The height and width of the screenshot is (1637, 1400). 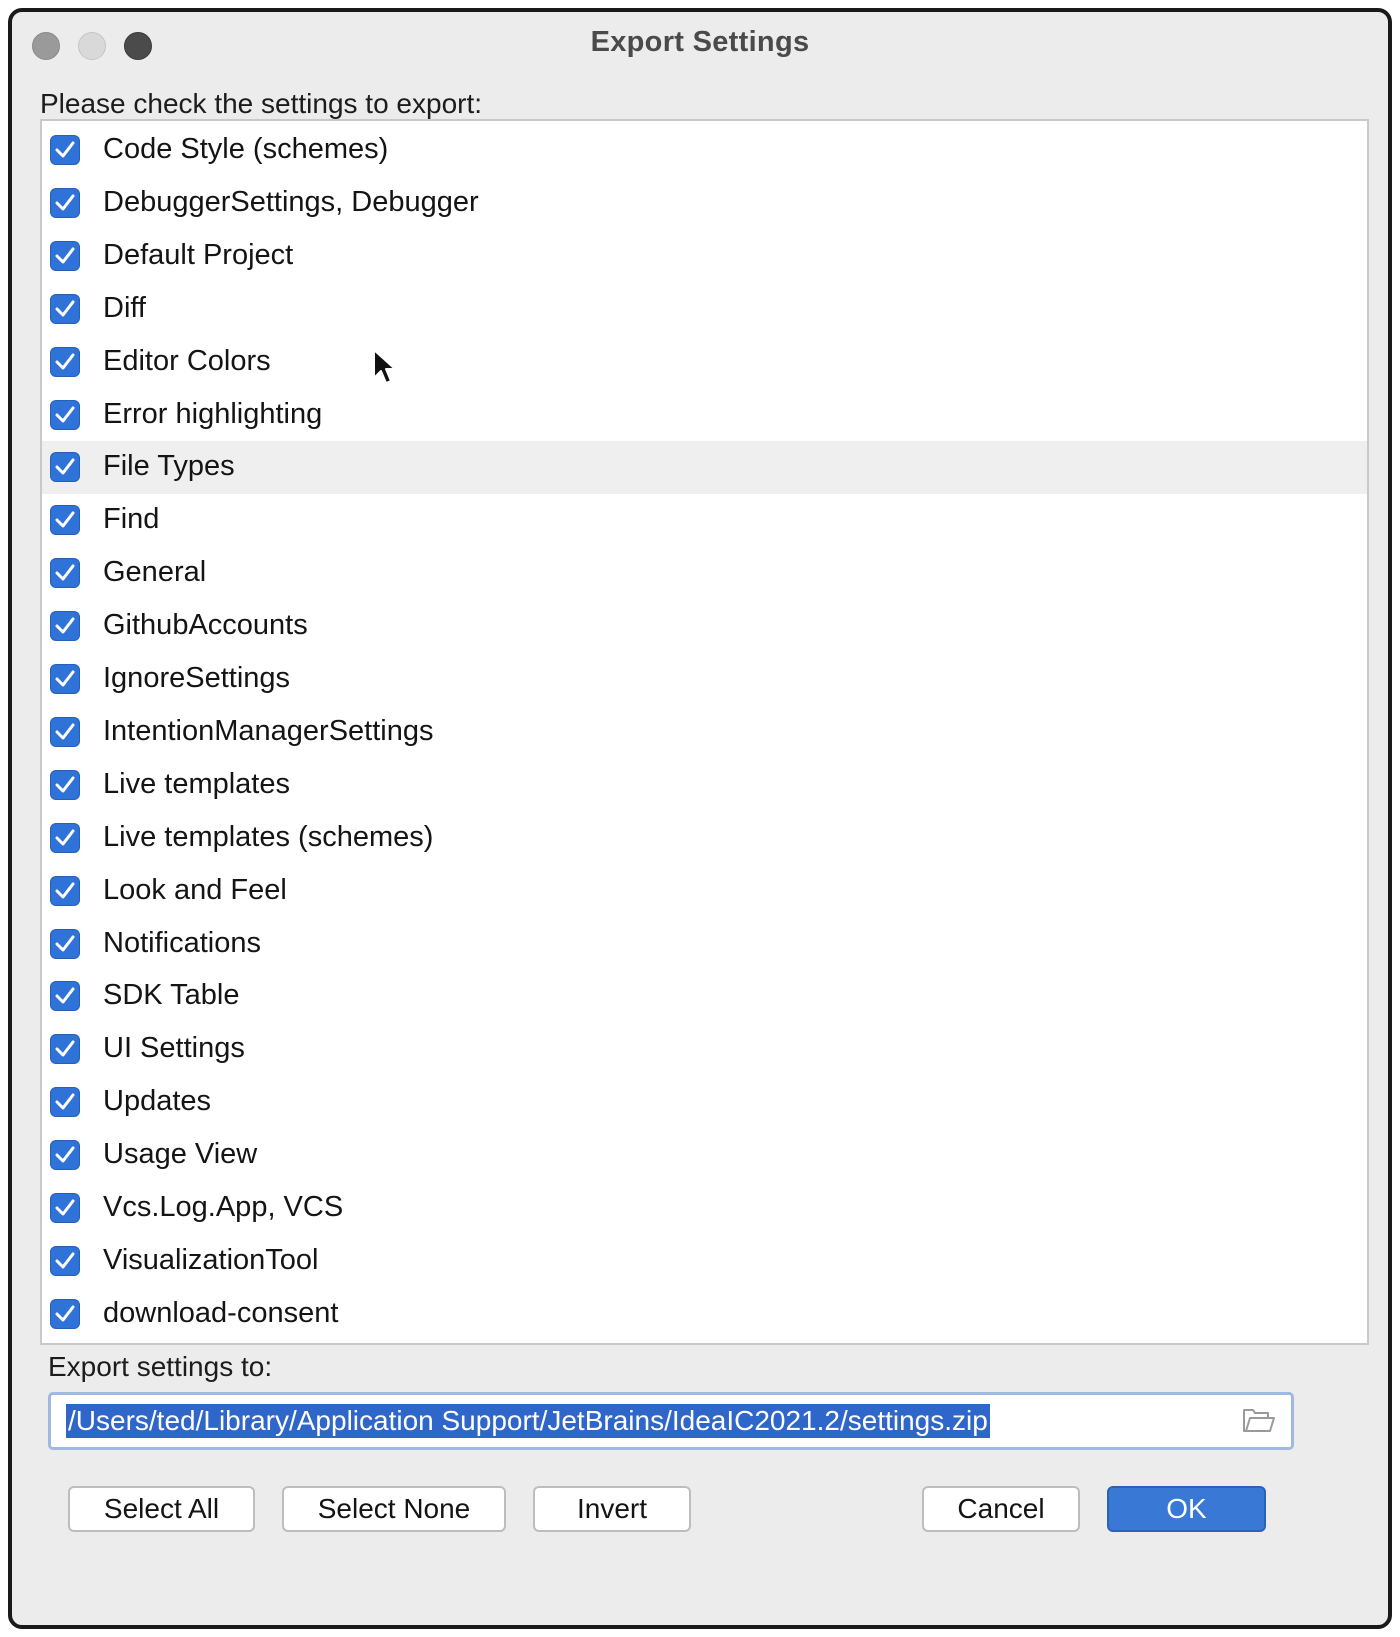 I want to click on setting-label: Notifications, so click(x=182, y=942).